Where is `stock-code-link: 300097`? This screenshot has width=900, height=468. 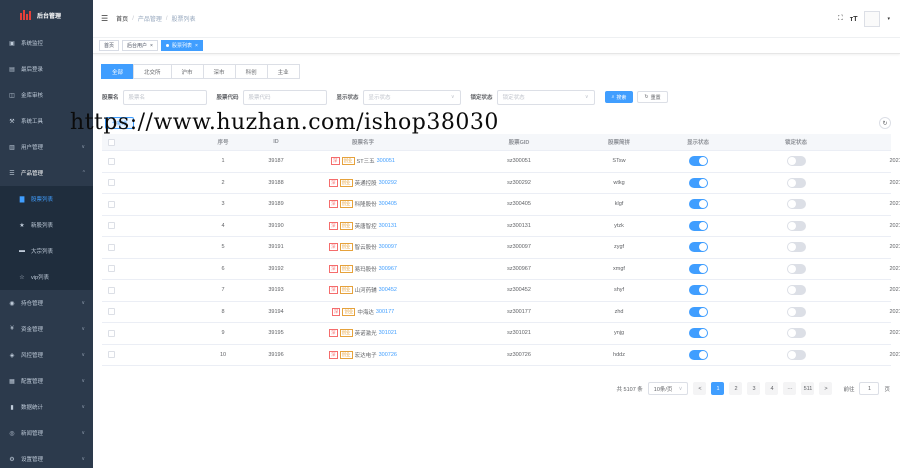
stock-code-link: 300097 is located at coordinates (388, 247).